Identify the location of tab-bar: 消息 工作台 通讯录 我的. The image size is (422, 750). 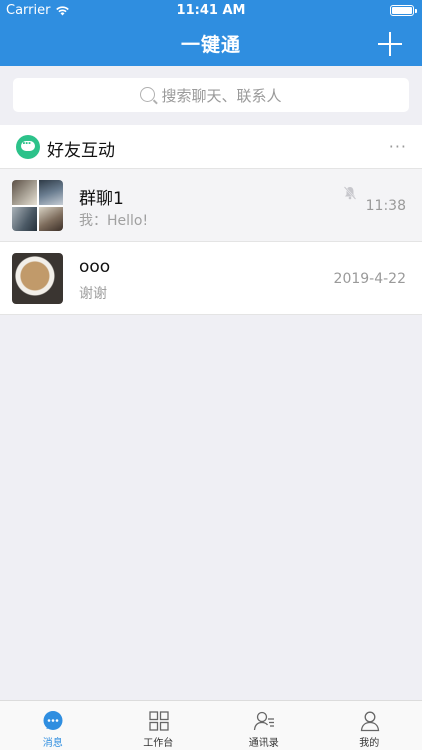
(211, 725).